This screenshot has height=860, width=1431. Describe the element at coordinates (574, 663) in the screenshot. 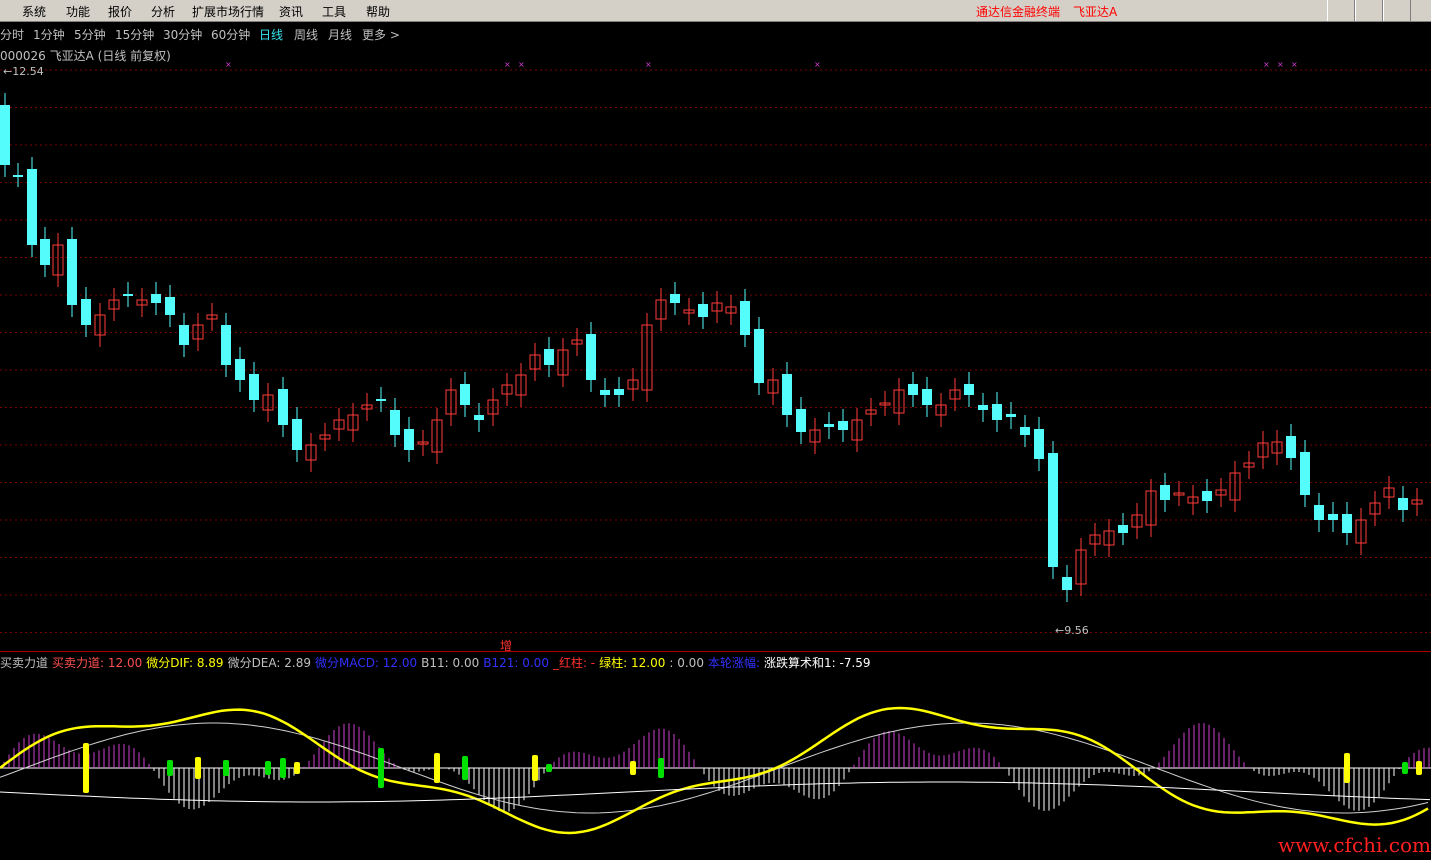

I see `indicator-item: _红柱: -` at that location.